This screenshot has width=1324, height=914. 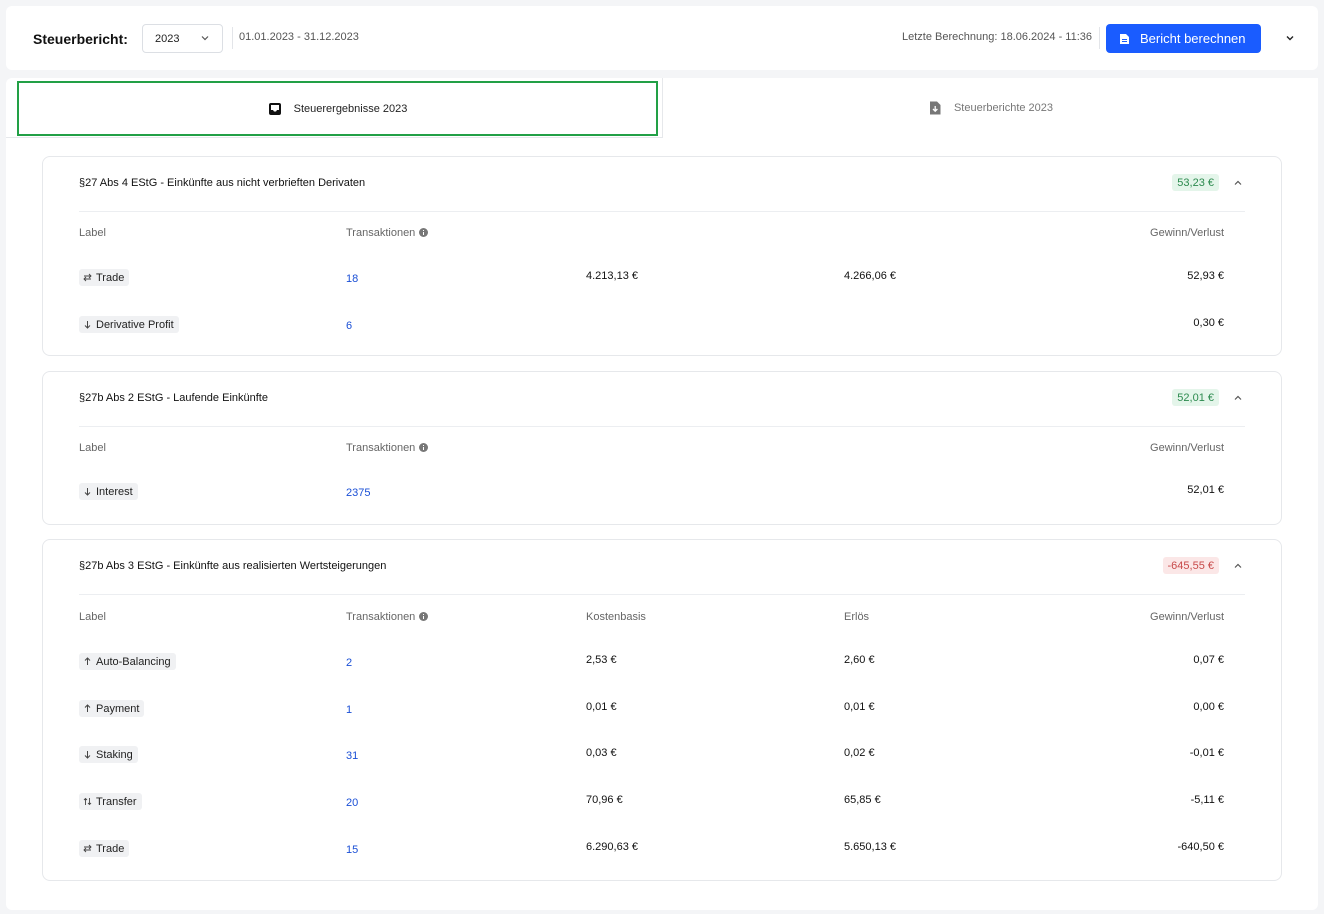 I want to click on row-label: Staking, so click(x=114, y=754).